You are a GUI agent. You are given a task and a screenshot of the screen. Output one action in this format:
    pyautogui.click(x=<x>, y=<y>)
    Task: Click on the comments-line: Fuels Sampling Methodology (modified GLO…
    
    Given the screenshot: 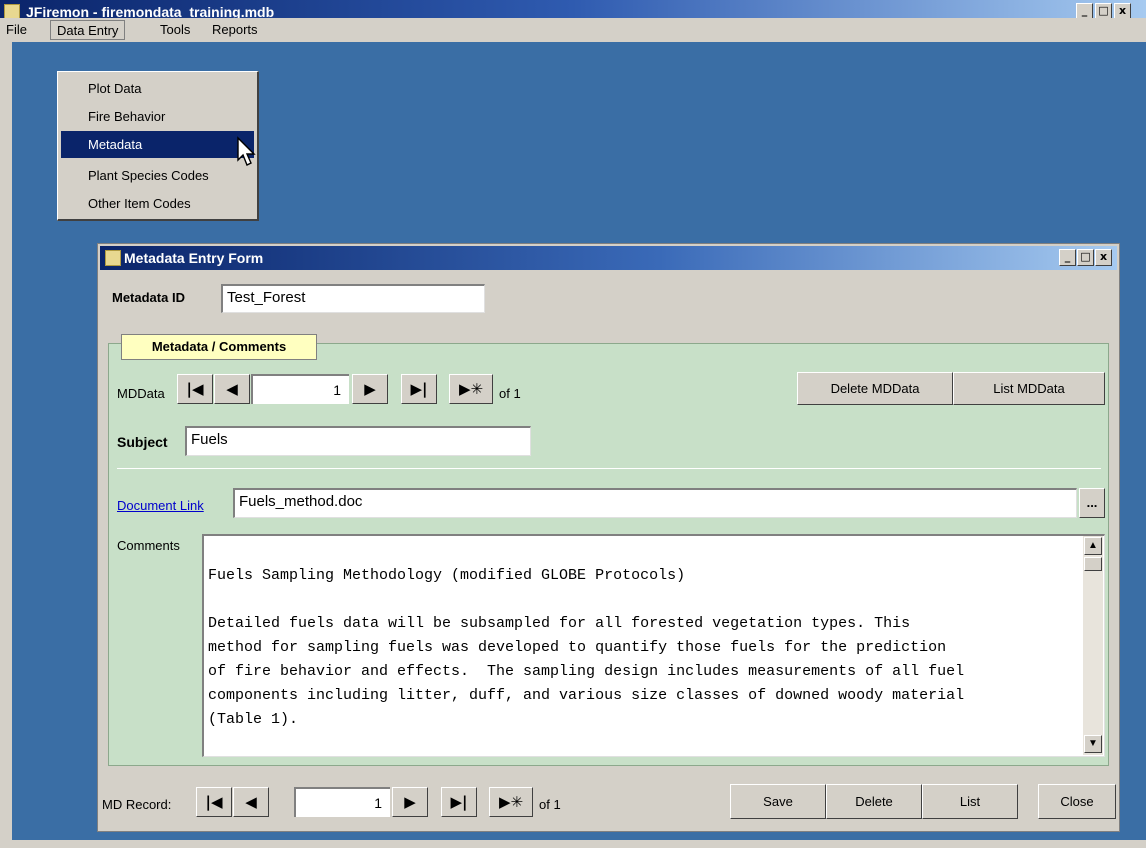 What is the action you would take?
    pyautogui.click(x=447, y=575)
    